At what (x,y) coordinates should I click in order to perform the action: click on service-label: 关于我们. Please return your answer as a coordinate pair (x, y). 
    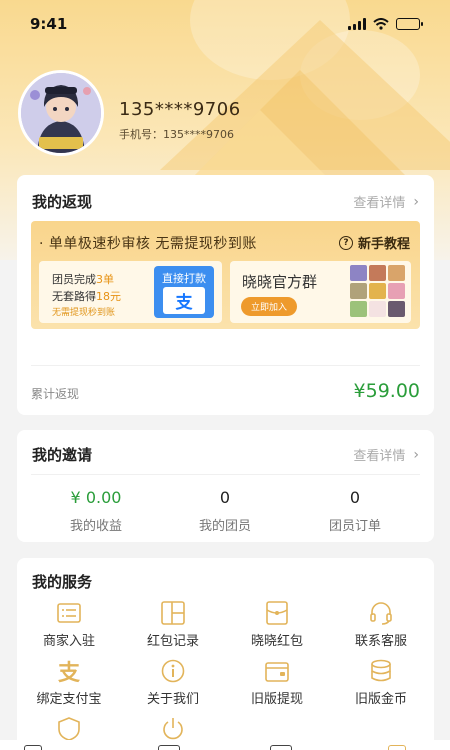
    Looking at the image, I should click on (172, 699).